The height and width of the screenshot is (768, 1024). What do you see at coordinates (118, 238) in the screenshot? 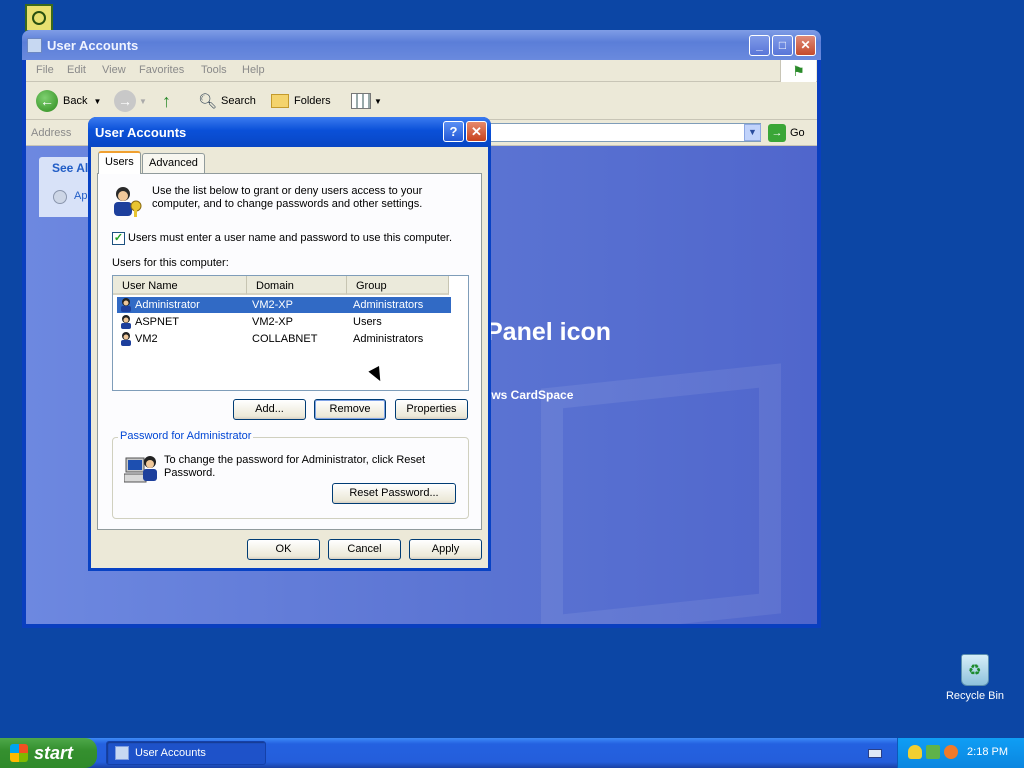
I see `must-login-checkbox: ✓` at bounding box center [118, 238].